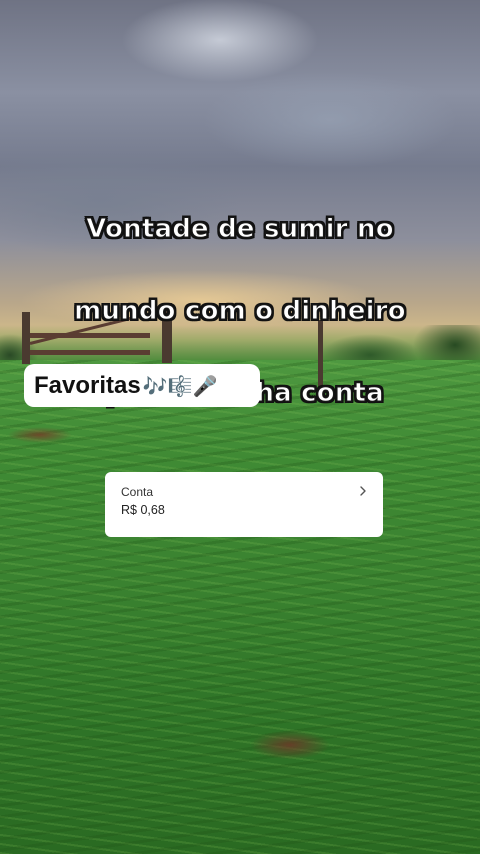  Describe the element at coordinates (87, 385) in the screenshot. I see `favorites-label-text: Favoritas` at that location.